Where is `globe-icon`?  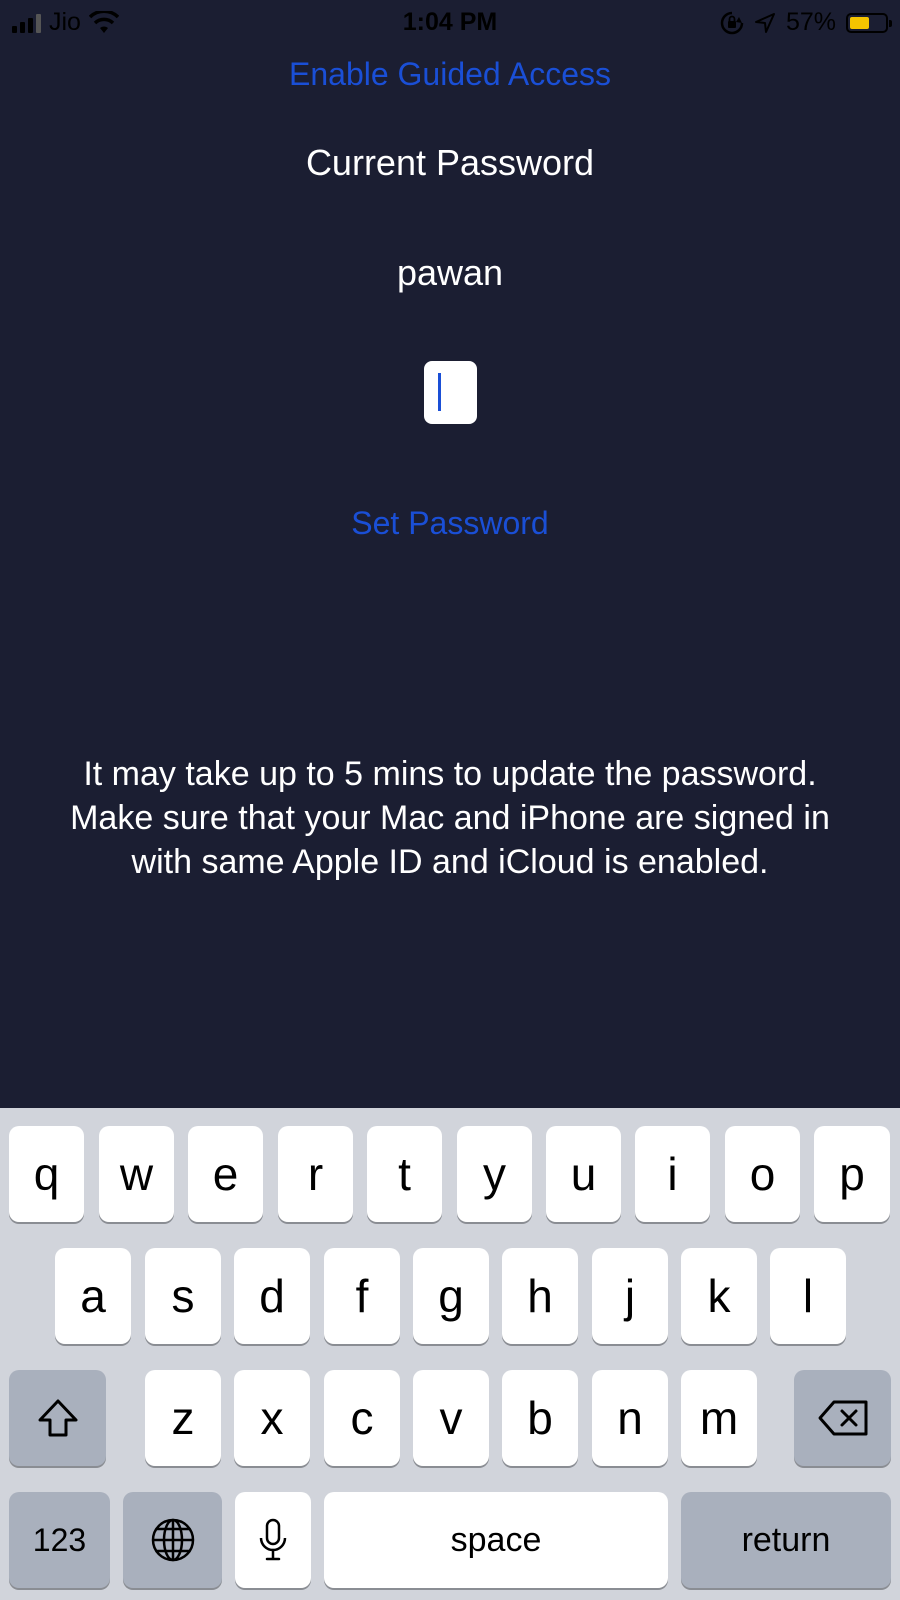
globe-icon is located at coordinates (172, 1540).